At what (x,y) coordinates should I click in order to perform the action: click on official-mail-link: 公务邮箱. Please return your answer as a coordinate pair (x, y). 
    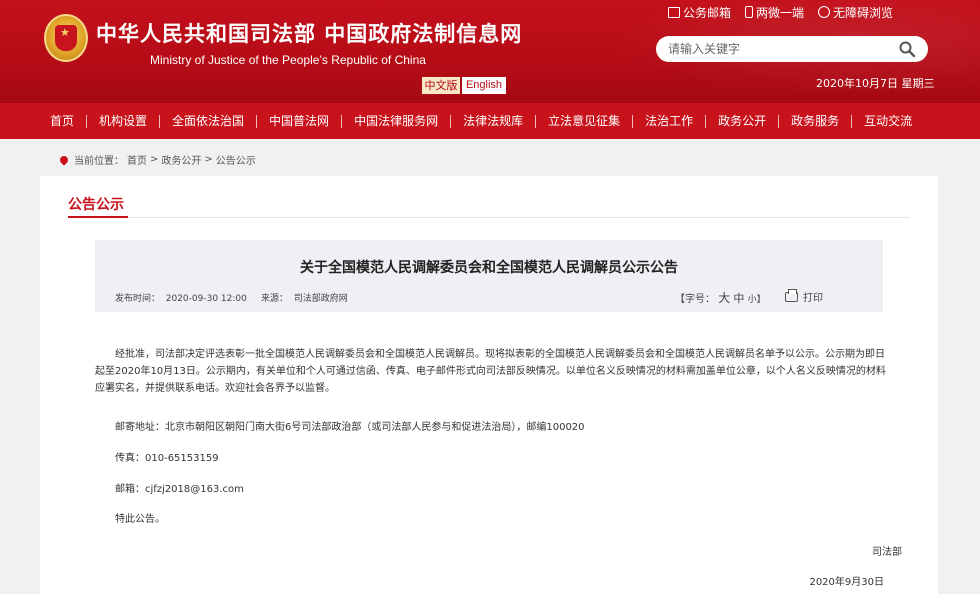
    Looking at the image, I should click on (699, 12).